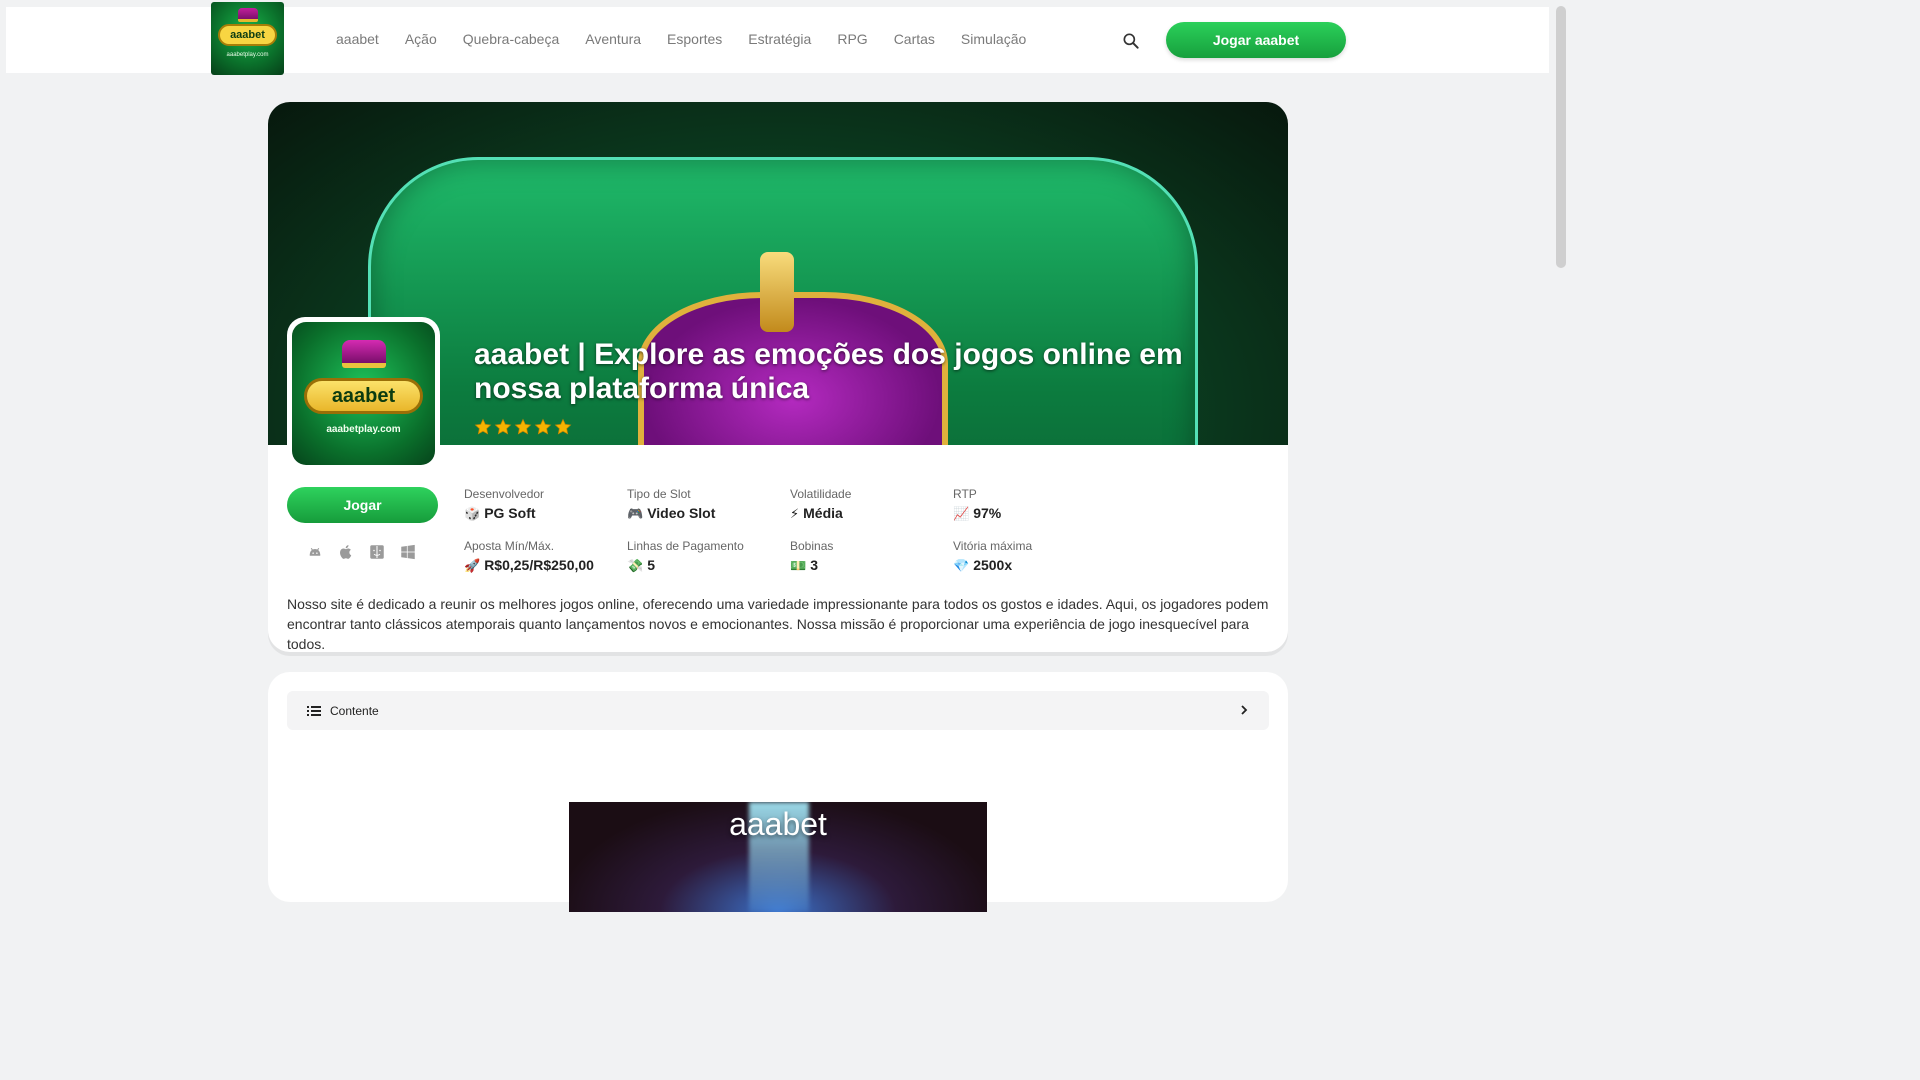  I want to click on nav-item-quebra-cabeca: Quebra-cabeça, so click(511, 39).